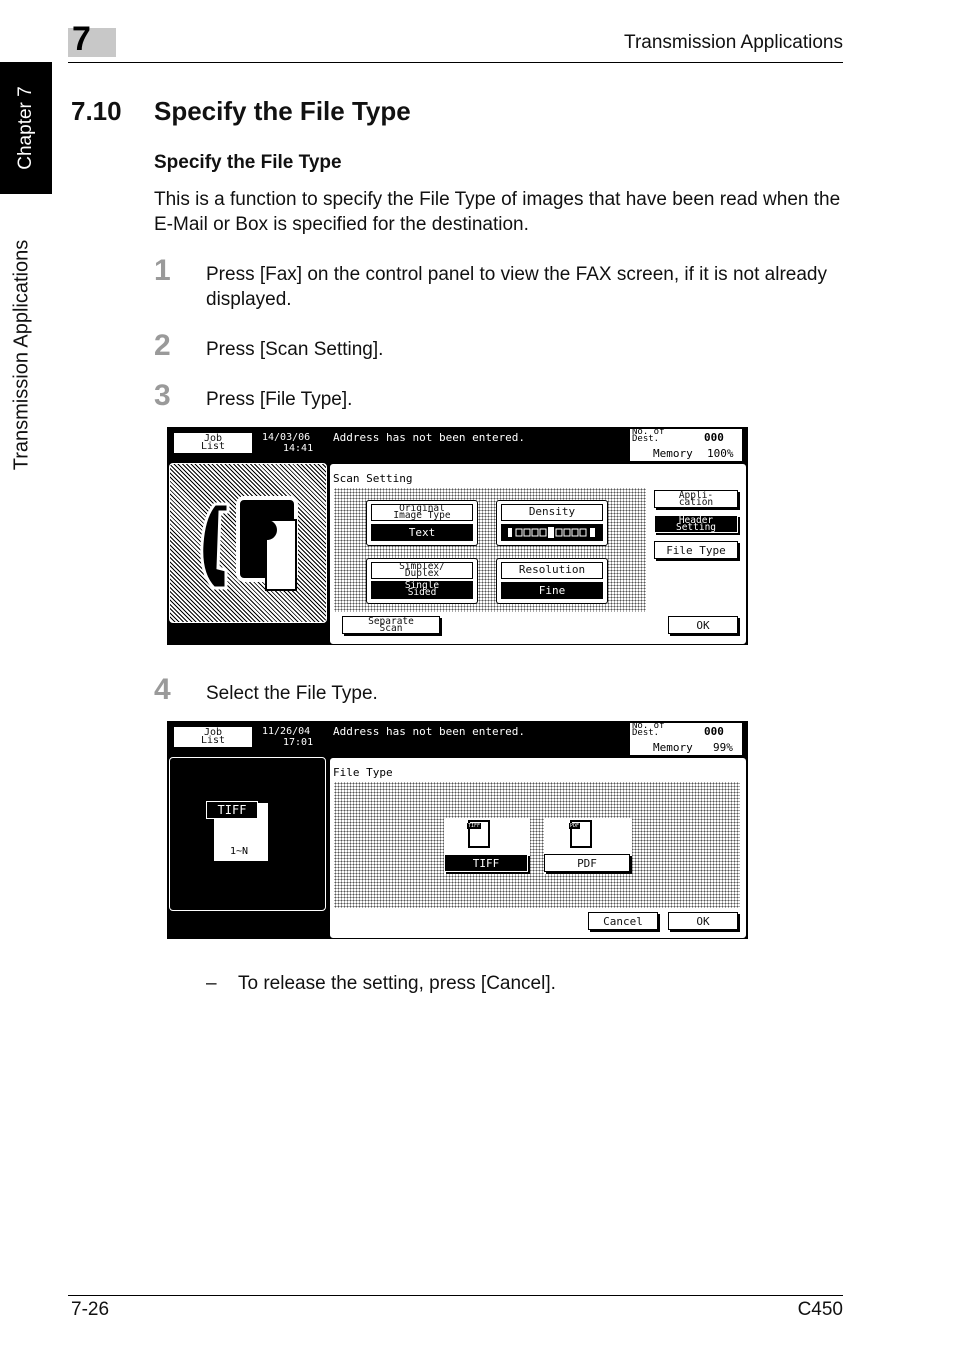 The height and width of the screenshot is (1352, 954). I want to click on original-image-type-value: Text, so click(422, 532).